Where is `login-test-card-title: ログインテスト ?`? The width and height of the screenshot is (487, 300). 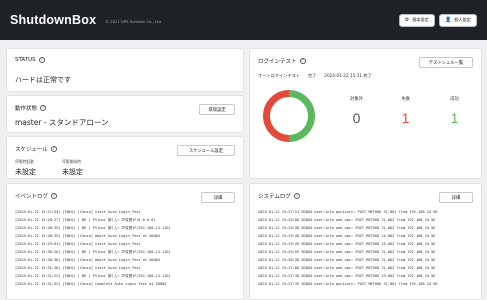 login-test-card-title: ログインテスト ? is located at coordinates (282, 61).